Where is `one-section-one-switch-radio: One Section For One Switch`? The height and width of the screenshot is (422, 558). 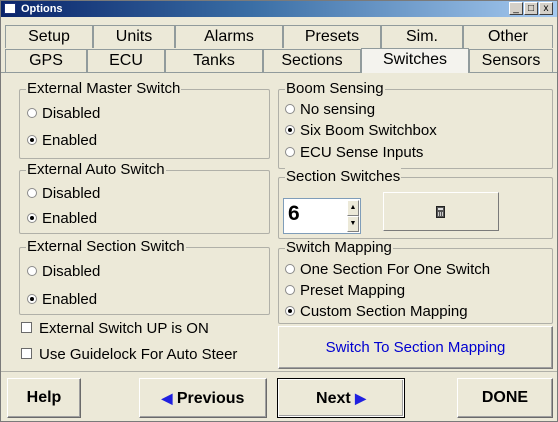
one-section-one-switch-radio: One Section For One Switch is located at coordinates (387, 270).